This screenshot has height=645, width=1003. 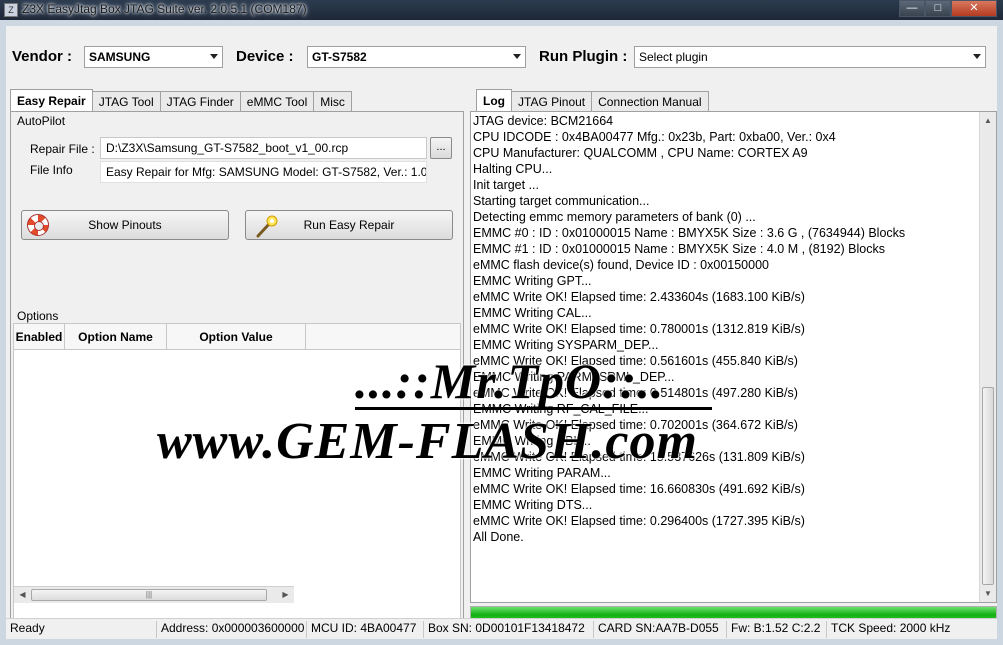 I want to click on log-line: All Done., so click(x=498, y=537).